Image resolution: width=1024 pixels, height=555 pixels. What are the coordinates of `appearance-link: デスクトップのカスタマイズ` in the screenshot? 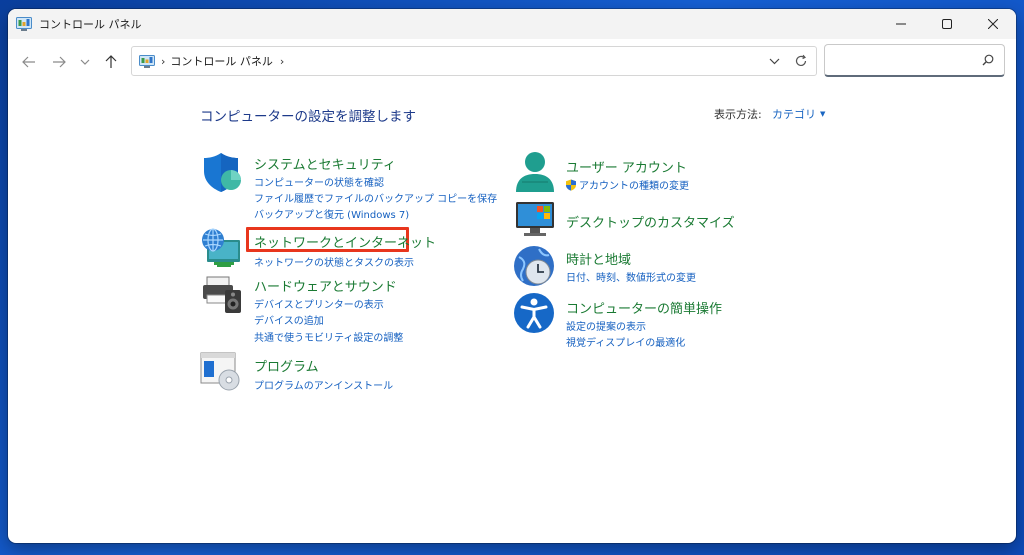 It's located at (650, 221).